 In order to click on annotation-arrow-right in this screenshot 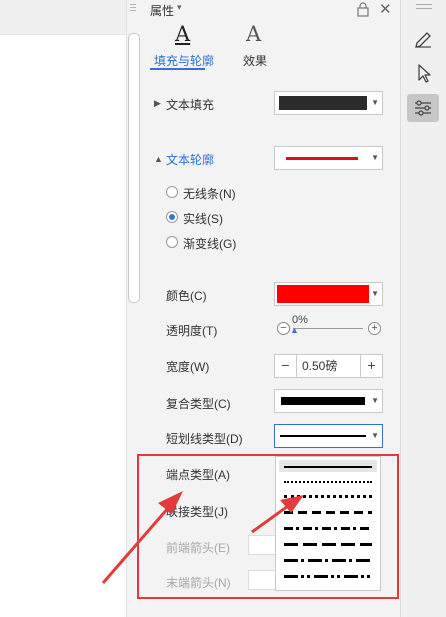, I will do `click(270, 519)`.